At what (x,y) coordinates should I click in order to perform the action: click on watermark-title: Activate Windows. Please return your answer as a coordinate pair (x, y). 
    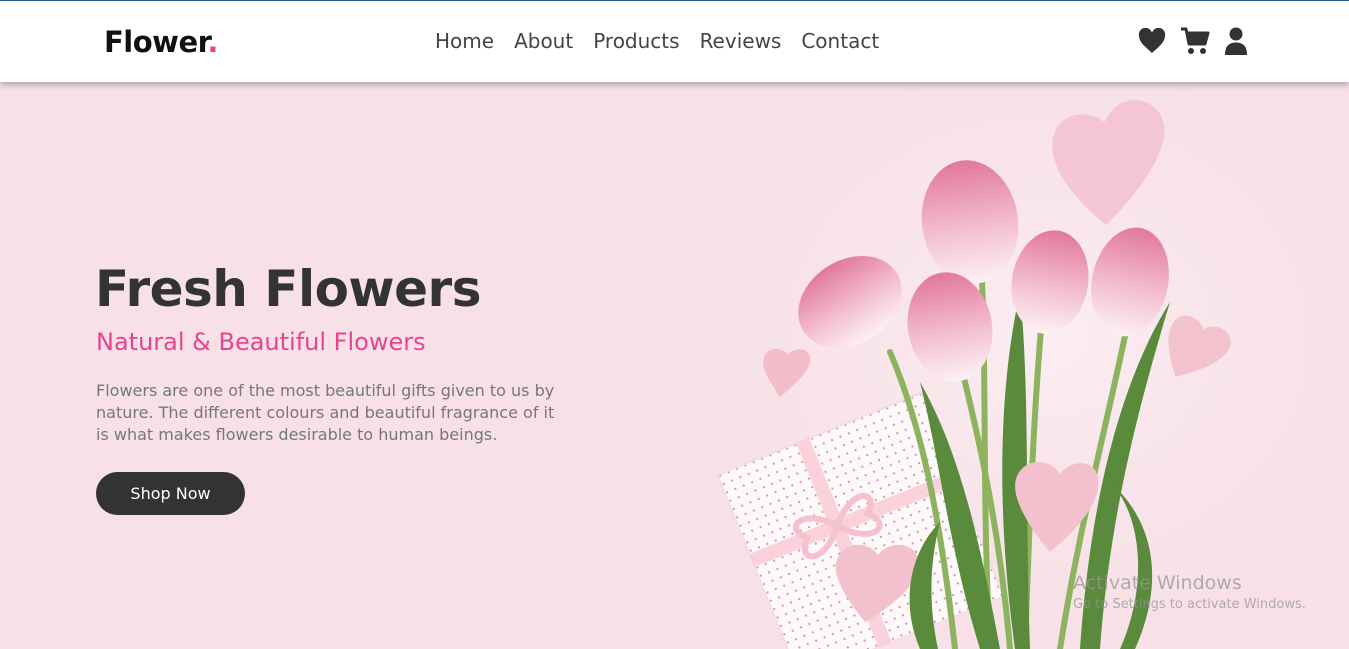
    Looking at the image, I should click on (1157, 583).